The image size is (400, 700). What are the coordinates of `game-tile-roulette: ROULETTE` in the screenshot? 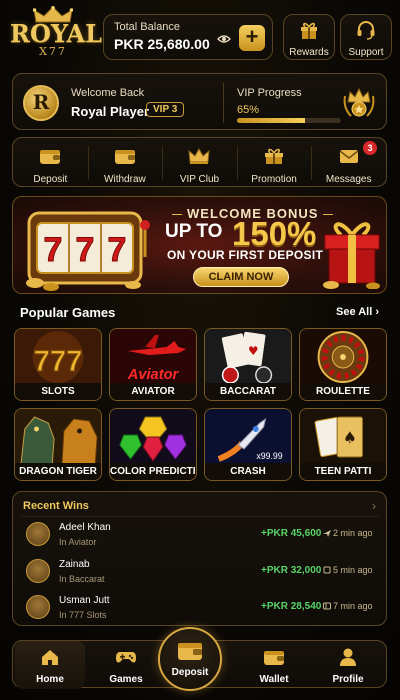 It's located at (343, 364).